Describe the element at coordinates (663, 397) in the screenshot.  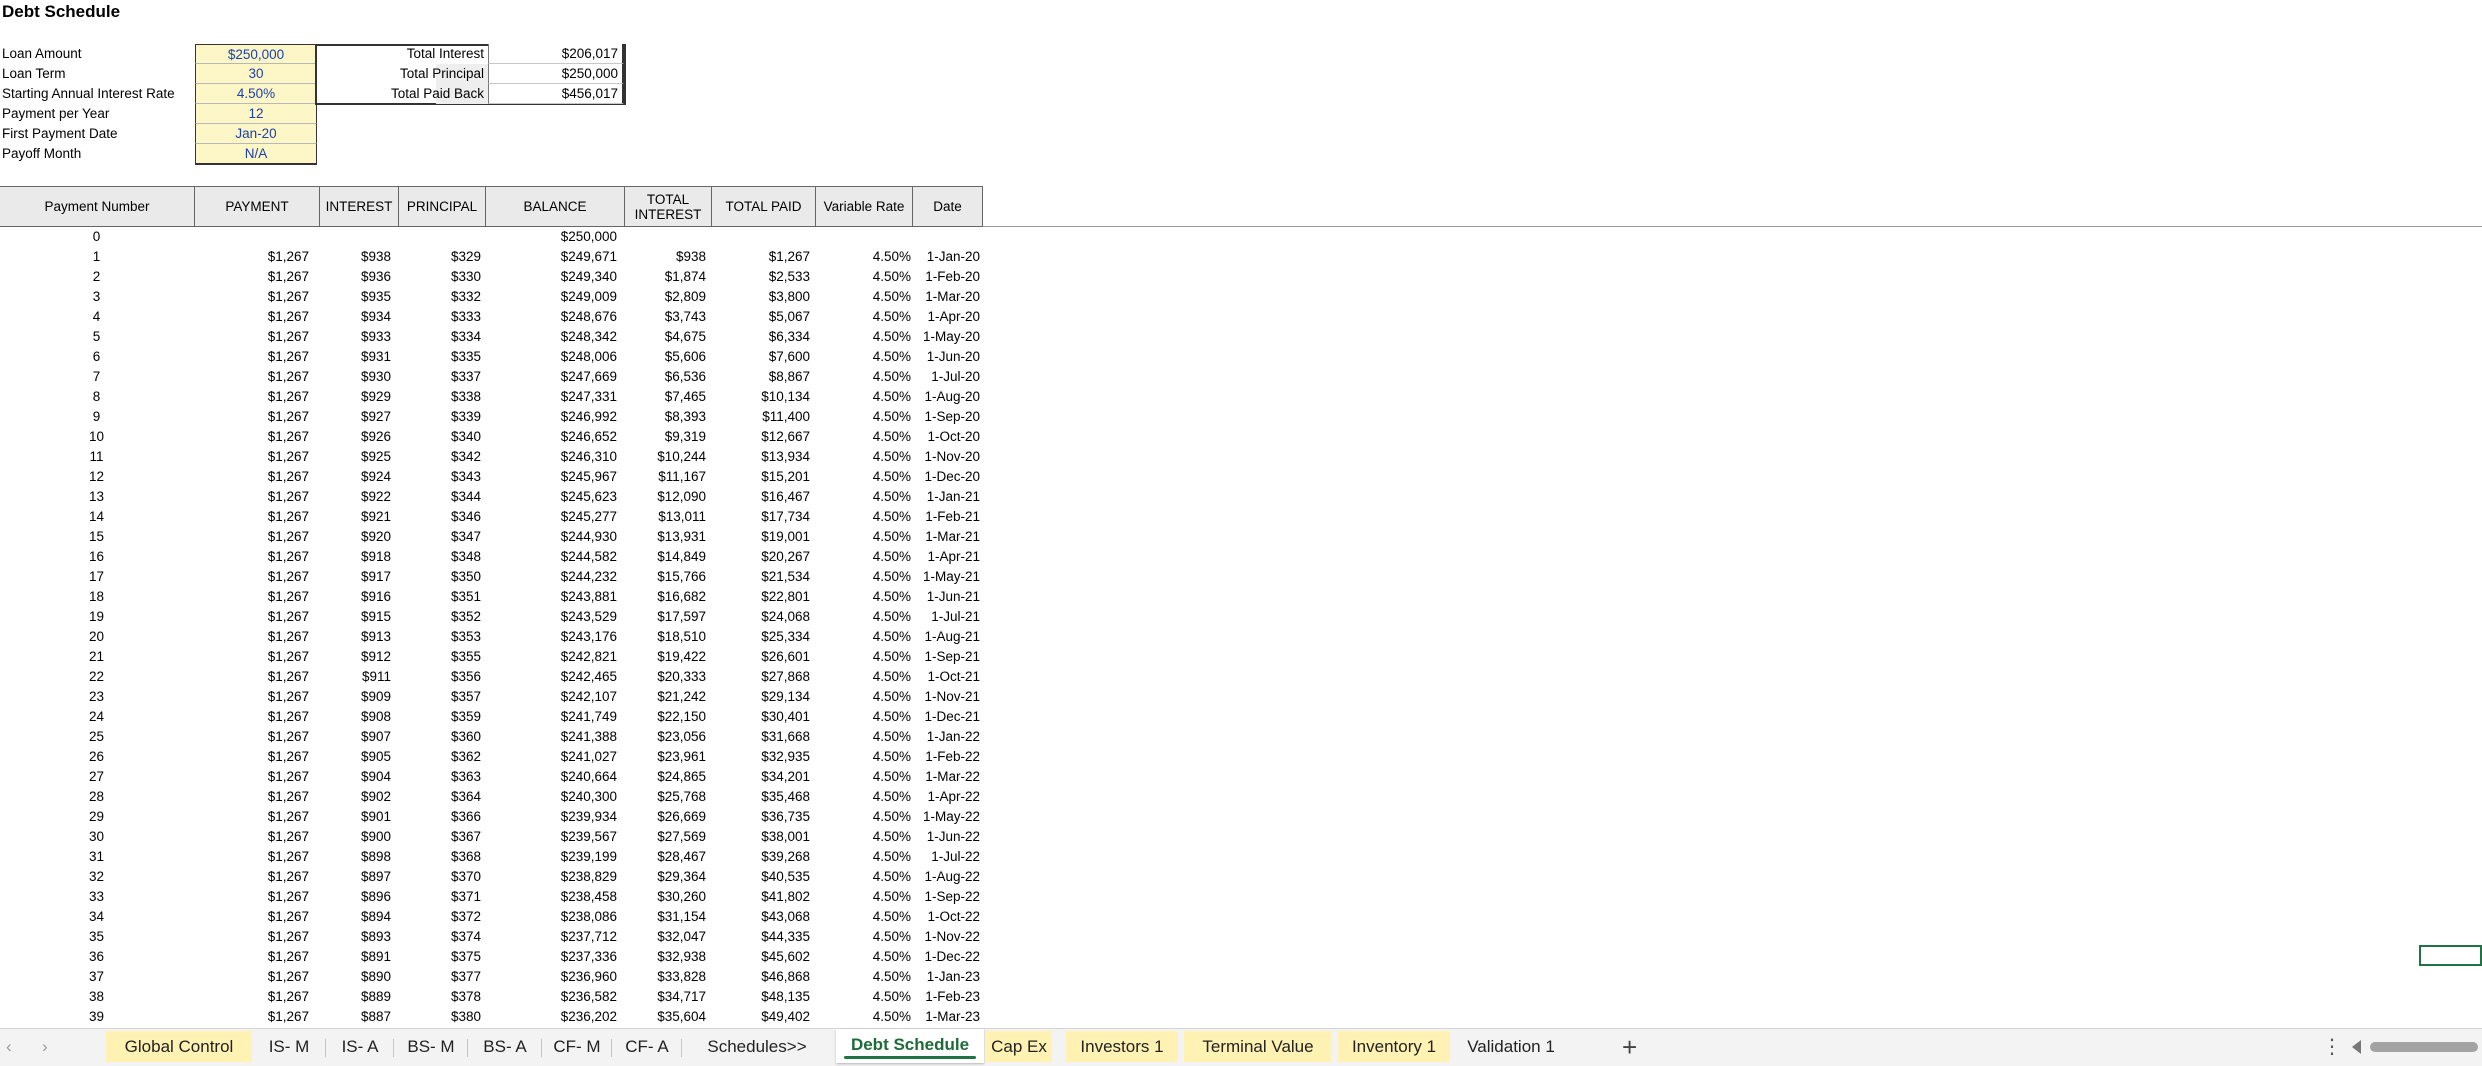
I see `cell-total-interest: $7,465` at that location.